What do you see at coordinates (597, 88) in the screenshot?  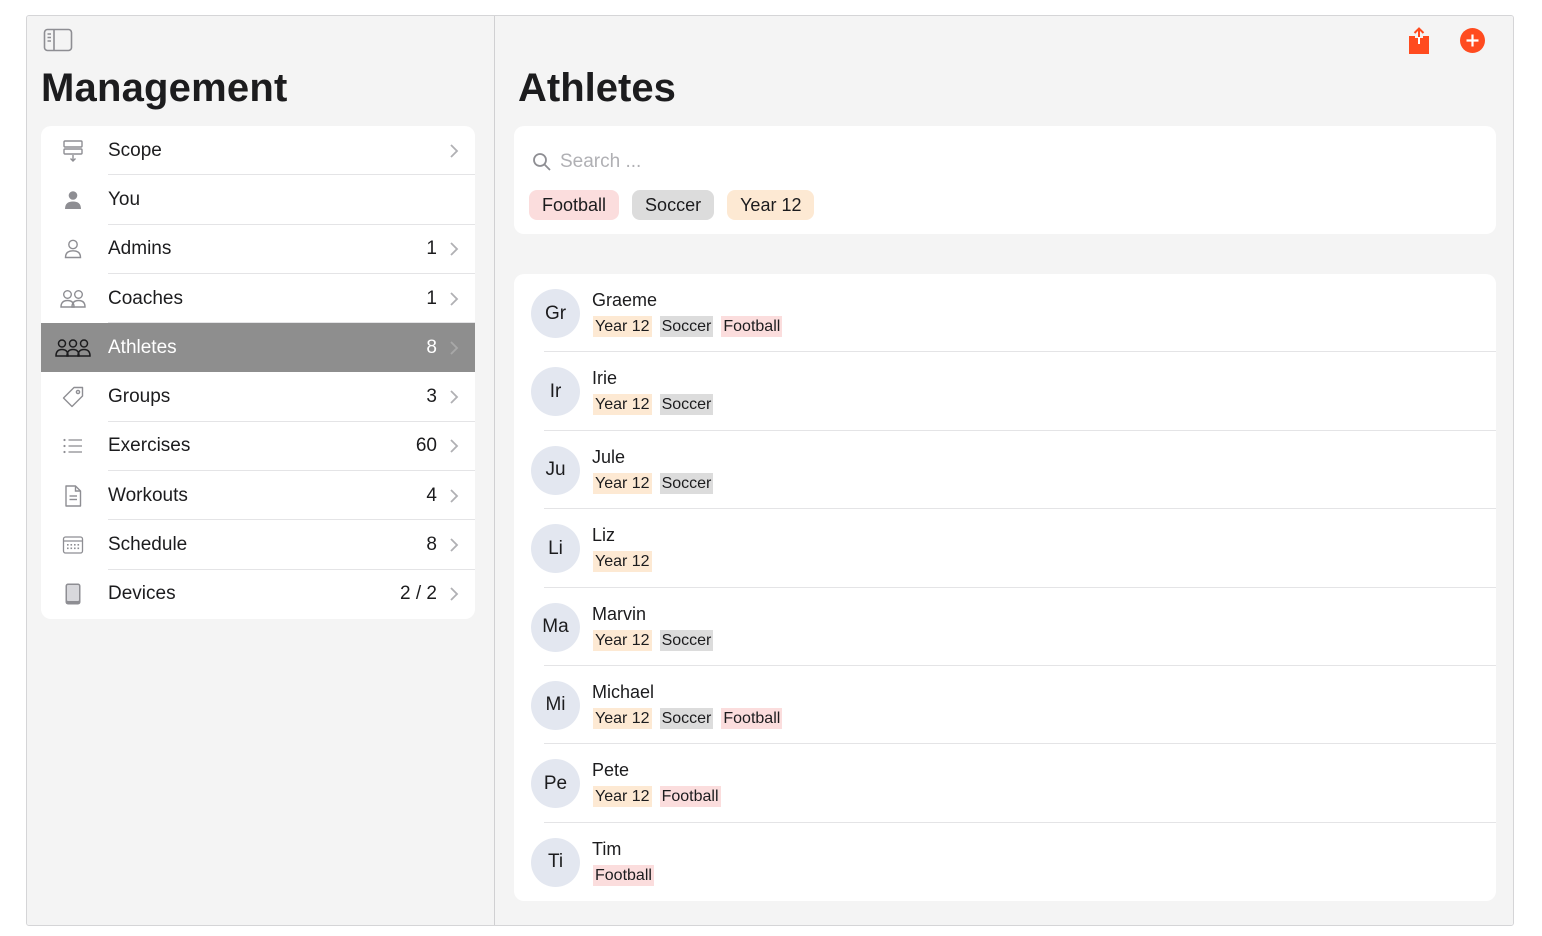 I see `page-title: Athletes` at bounding box center [597, 88].